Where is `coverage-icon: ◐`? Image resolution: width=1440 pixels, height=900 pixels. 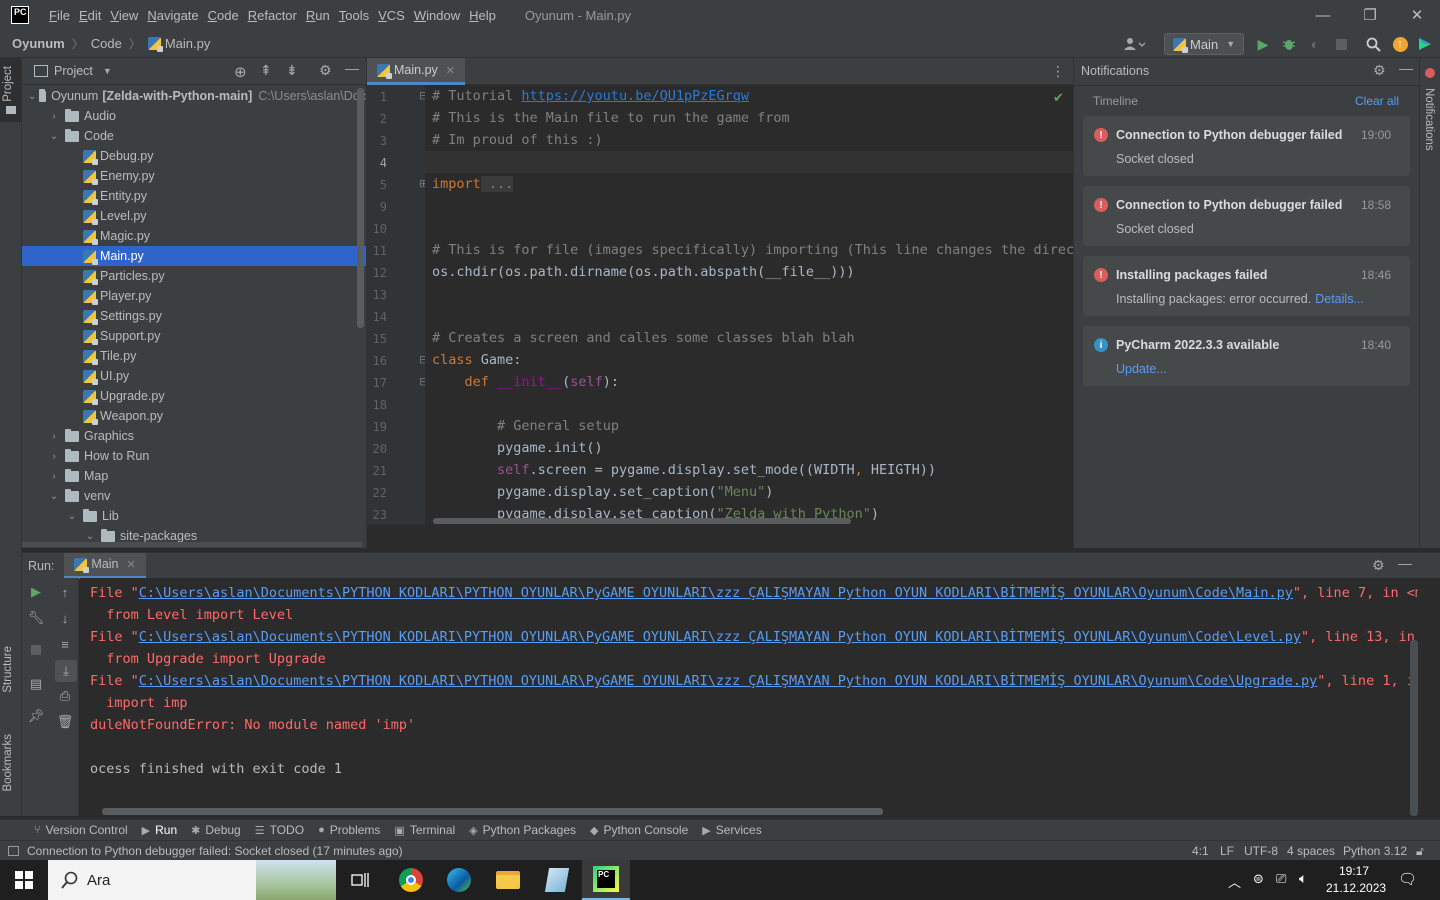
coverage-icon: ◐ is located at coordinates (1315, 44).